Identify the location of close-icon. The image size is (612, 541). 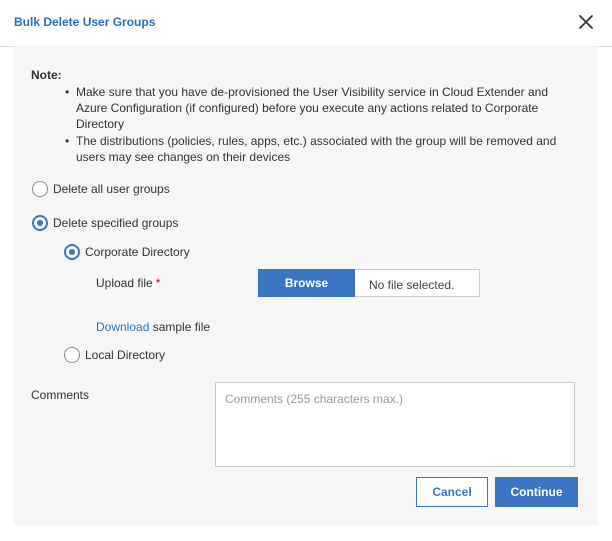
(586, 22).